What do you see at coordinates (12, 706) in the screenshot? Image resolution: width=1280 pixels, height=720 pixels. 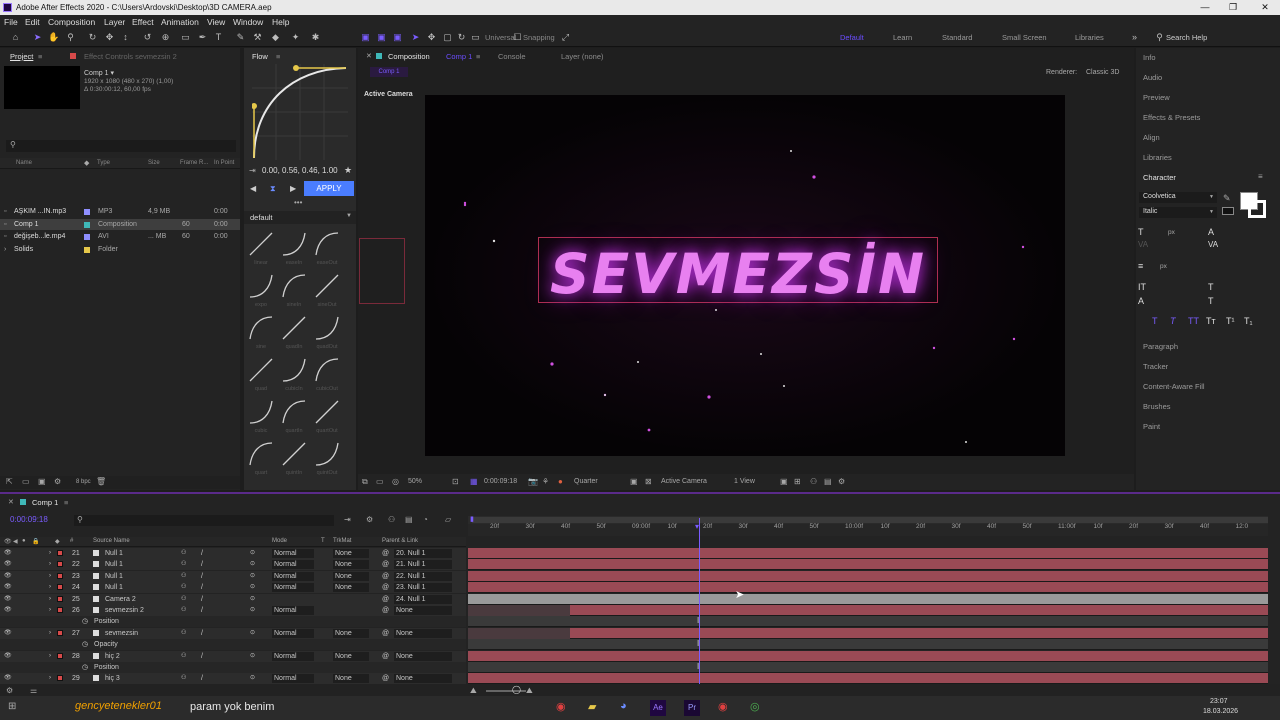 I see `windows-start-icon: ⊞` at bounding box center [12, 706].